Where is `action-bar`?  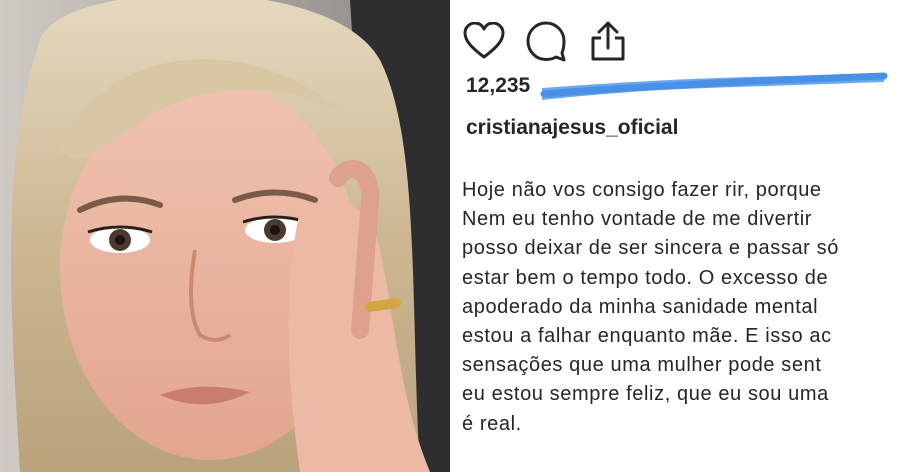
action-bar is located at coordinates (546, 41).